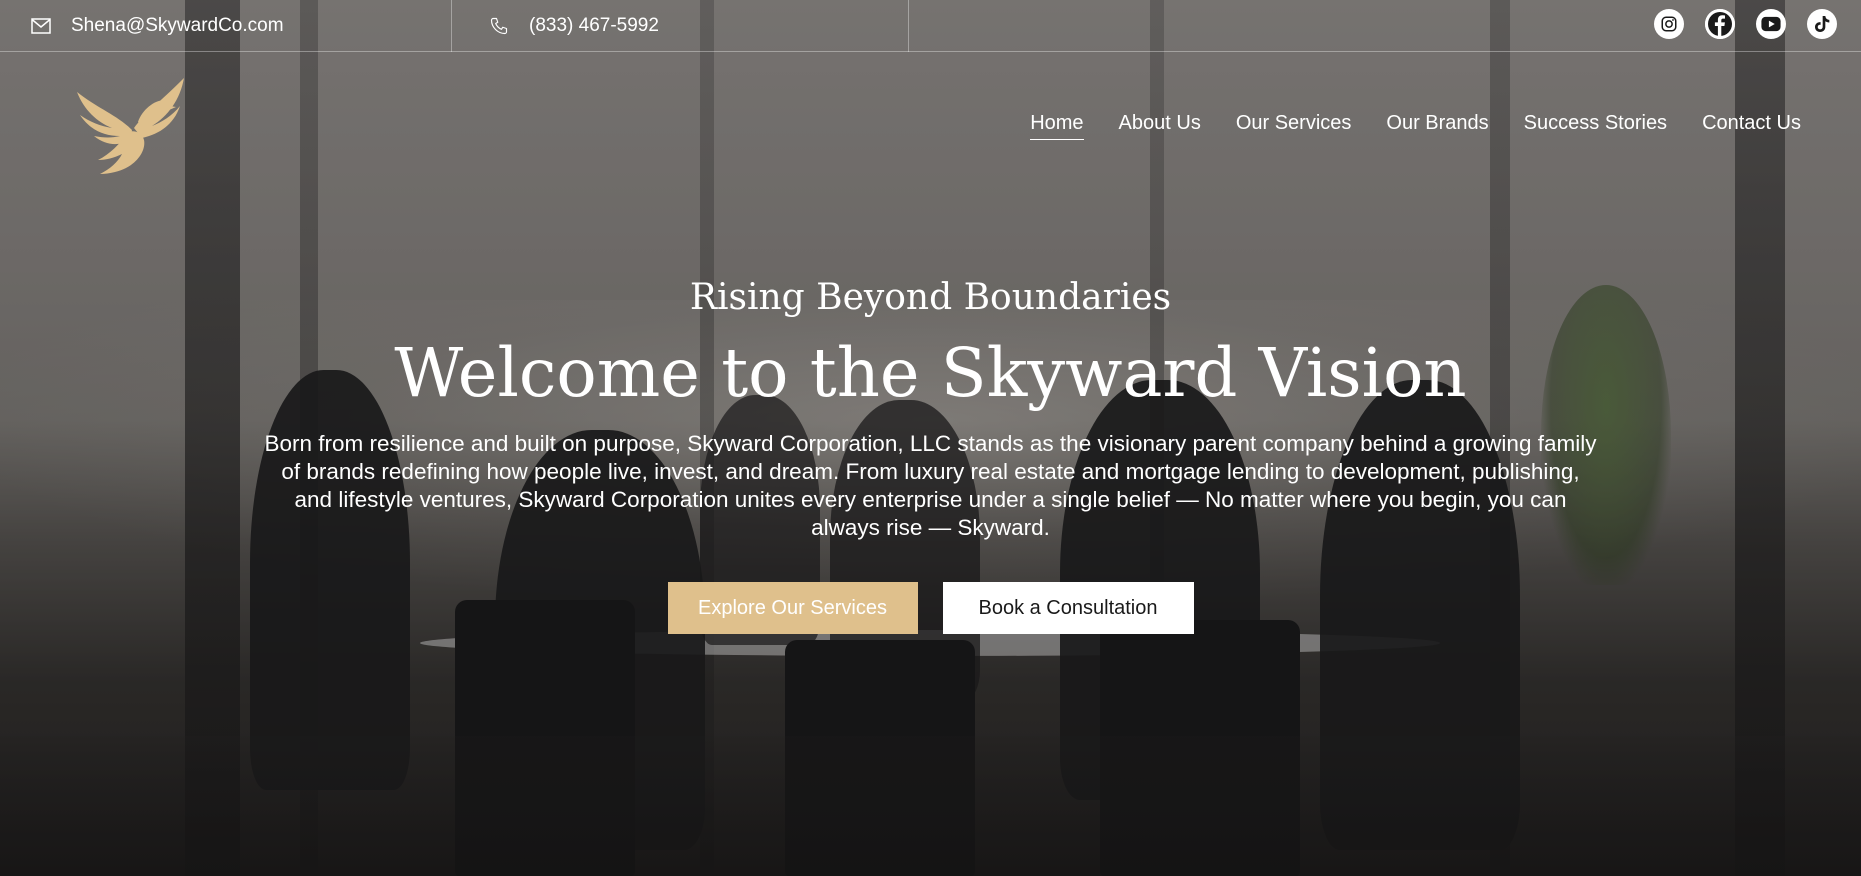 Image resolution: width=1861 pixels, height=876 pixels. I want to click on nav-success-stories: Success Stories, so click(1595, 126).